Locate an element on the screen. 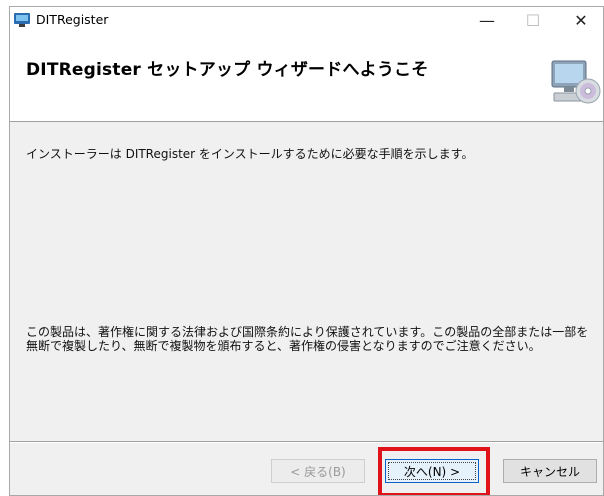 The image size is (604, 496). close-icon: ✕ is located at coordinates (581, 20).